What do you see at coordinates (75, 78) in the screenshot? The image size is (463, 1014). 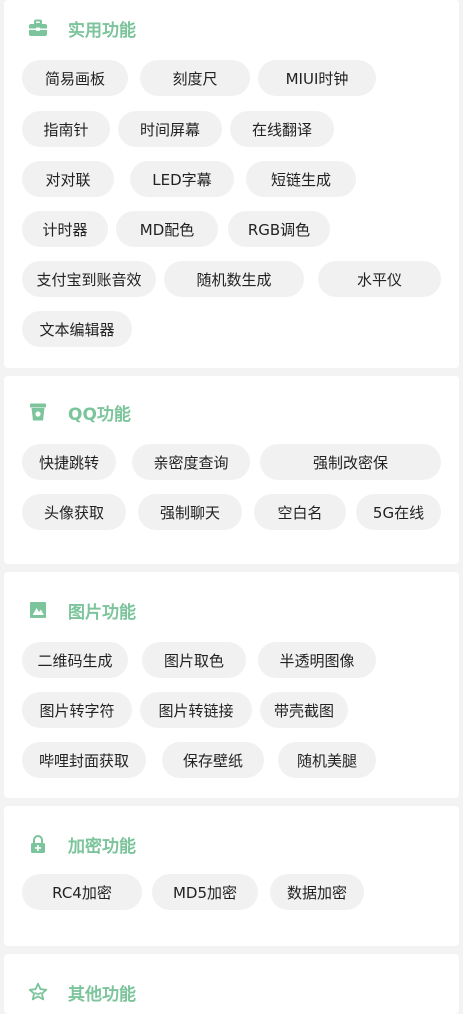 I see `feature-button: 简易画板` at bounding box center [75, 78].